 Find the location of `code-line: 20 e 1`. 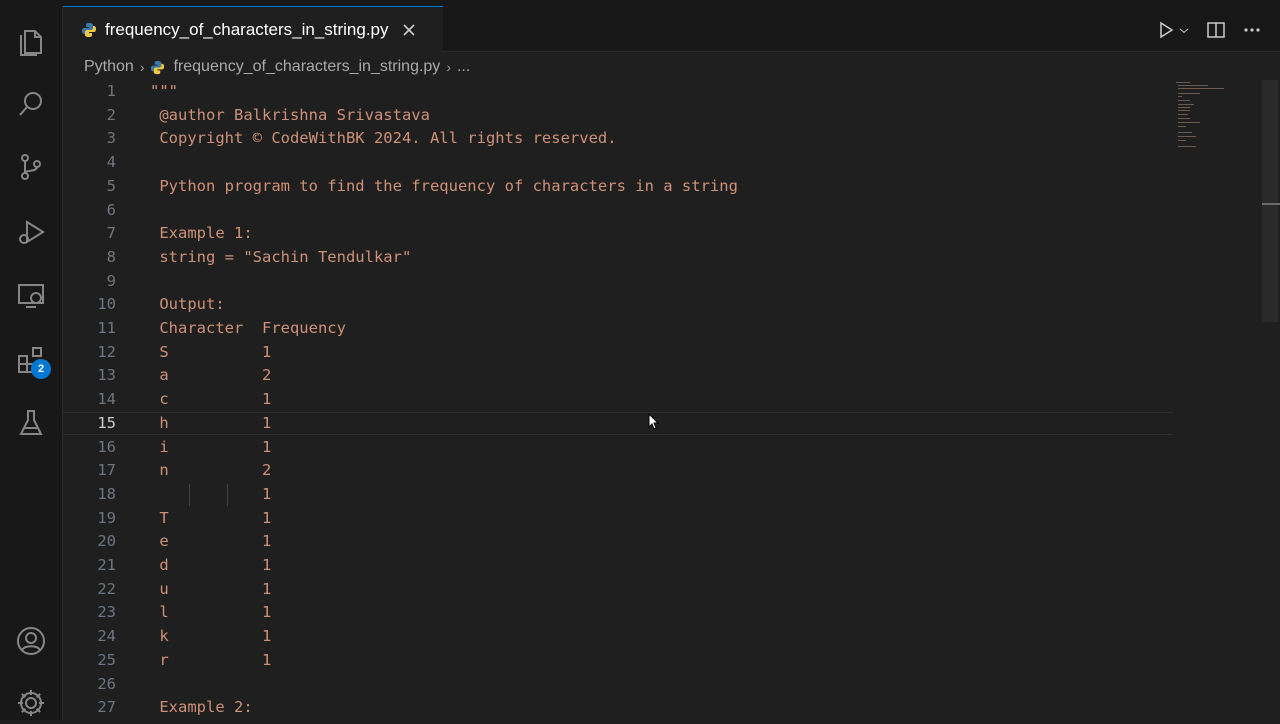

code-line: 20 e 1 is located at coordinates (618, 542).